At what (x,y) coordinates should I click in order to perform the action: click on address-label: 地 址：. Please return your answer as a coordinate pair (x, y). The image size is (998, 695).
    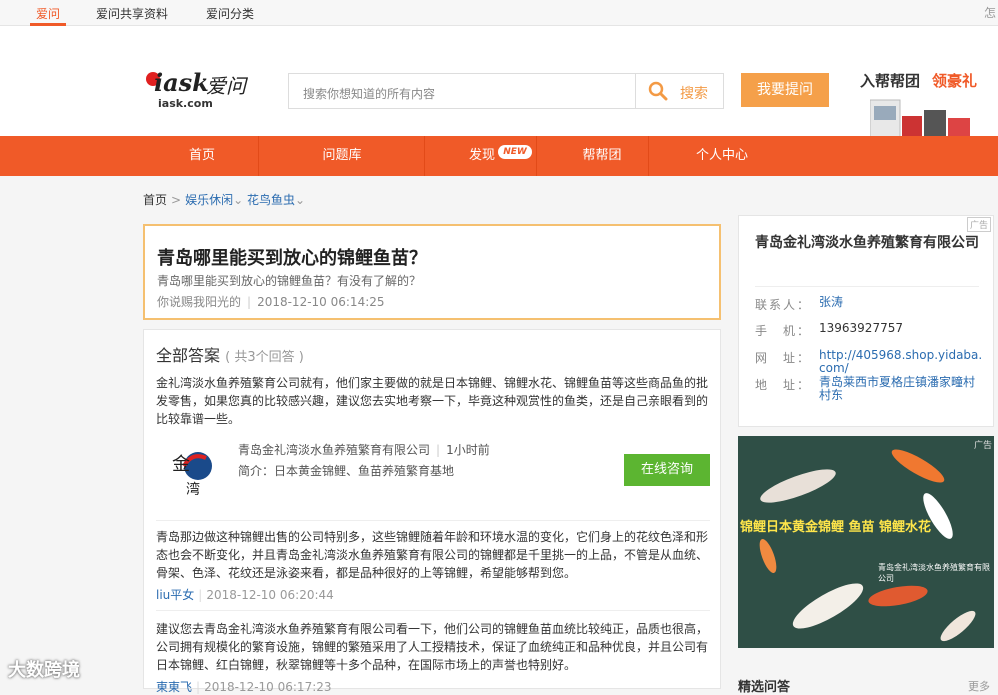
    Looking at the image, I should click on (783, 385).